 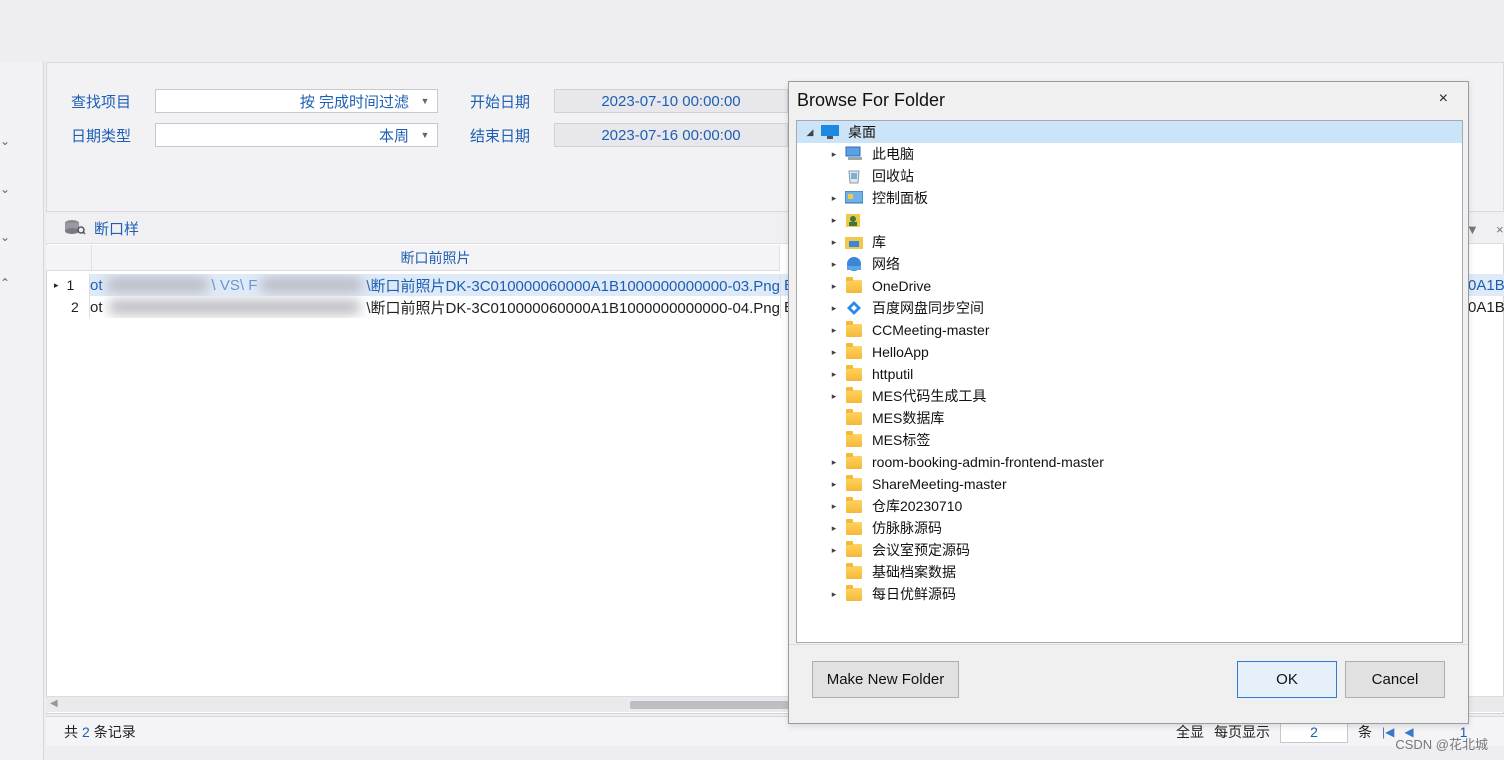 What do you see at coordinates (901, 440) in the screenshot?
I see `tree-item-label: MES标签` at bounding box center [901, 440].